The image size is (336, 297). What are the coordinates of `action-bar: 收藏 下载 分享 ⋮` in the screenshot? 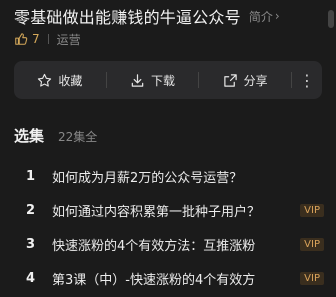 It's located at (168, 80).